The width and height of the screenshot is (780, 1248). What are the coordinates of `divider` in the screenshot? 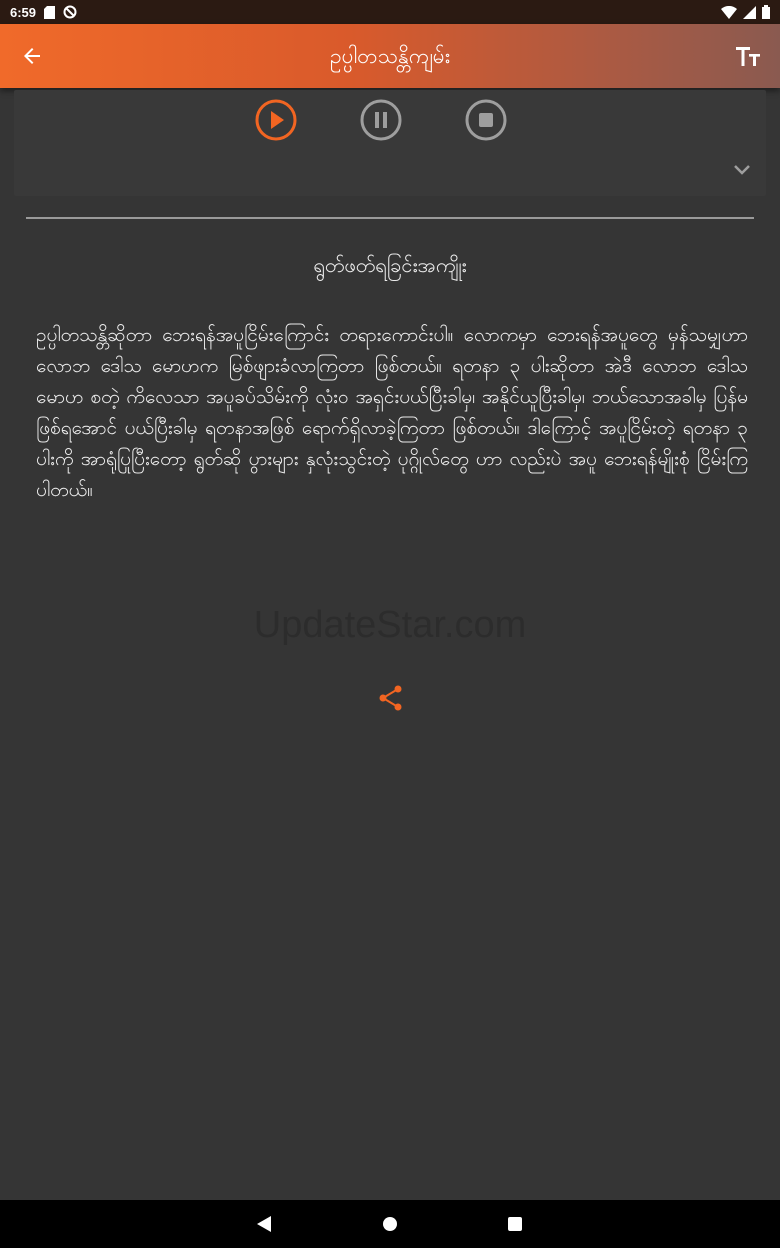 It's located at (390, 218).